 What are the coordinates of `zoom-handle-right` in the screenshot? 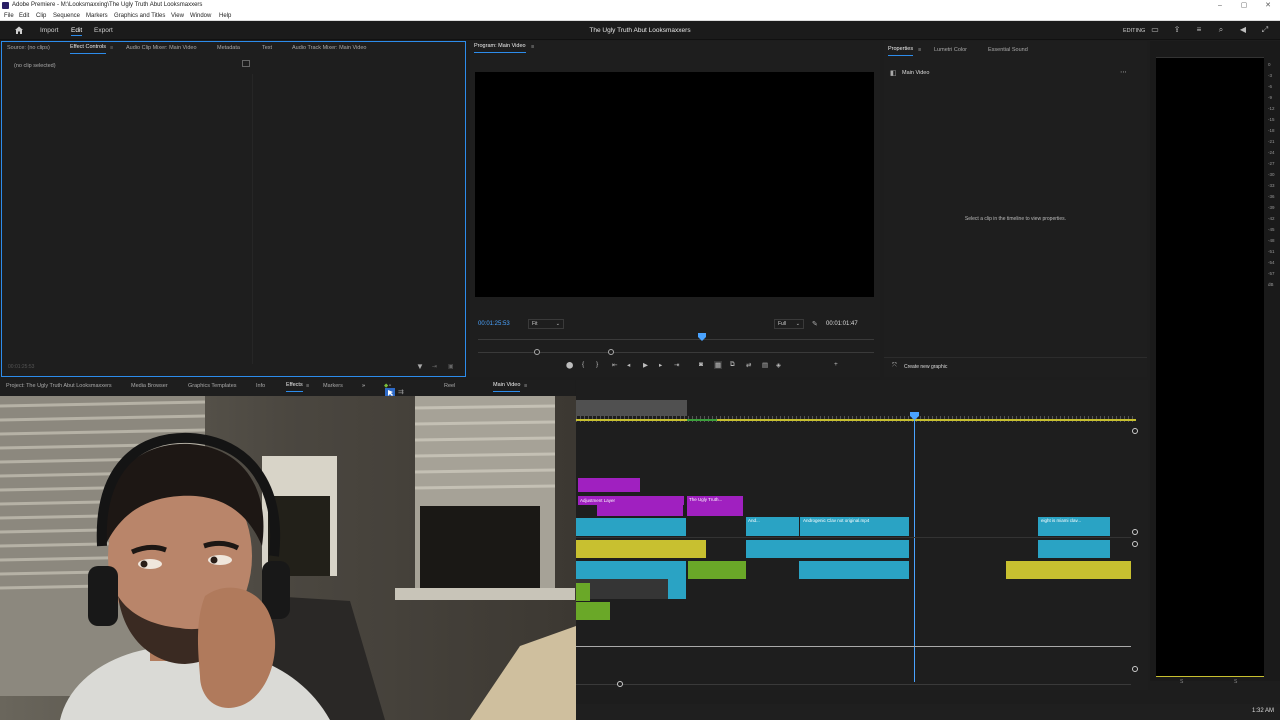 It's located at (611, 352).